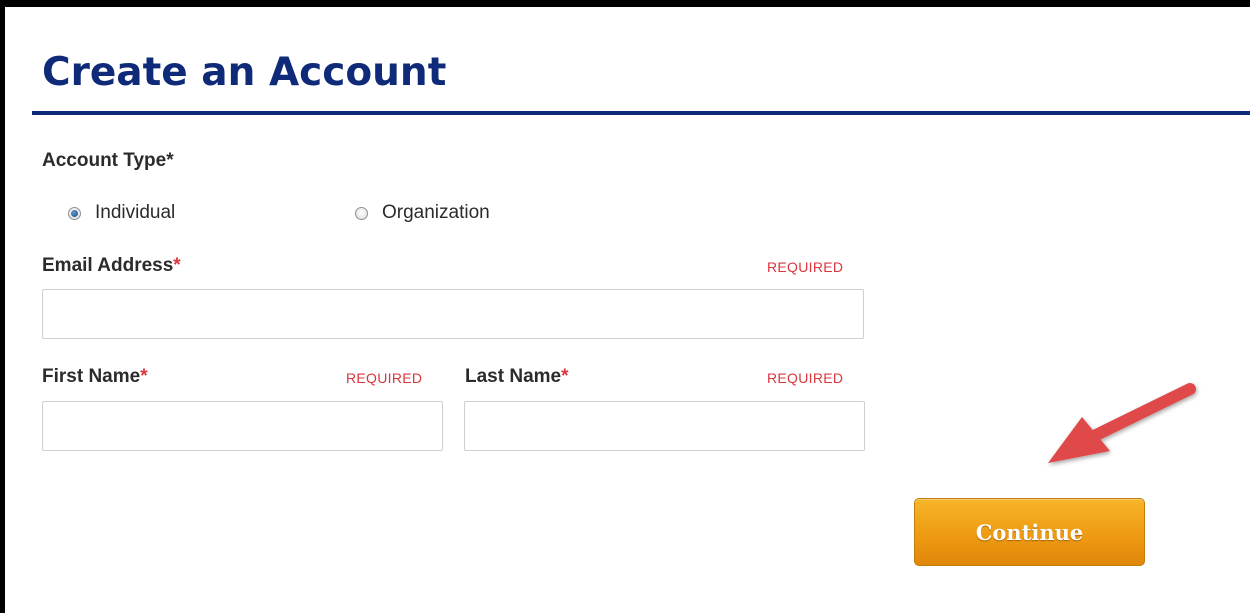 Image resolution: width=1250 pixels, height=613 pixels. I want to click on title-divider, so click(641, 113).